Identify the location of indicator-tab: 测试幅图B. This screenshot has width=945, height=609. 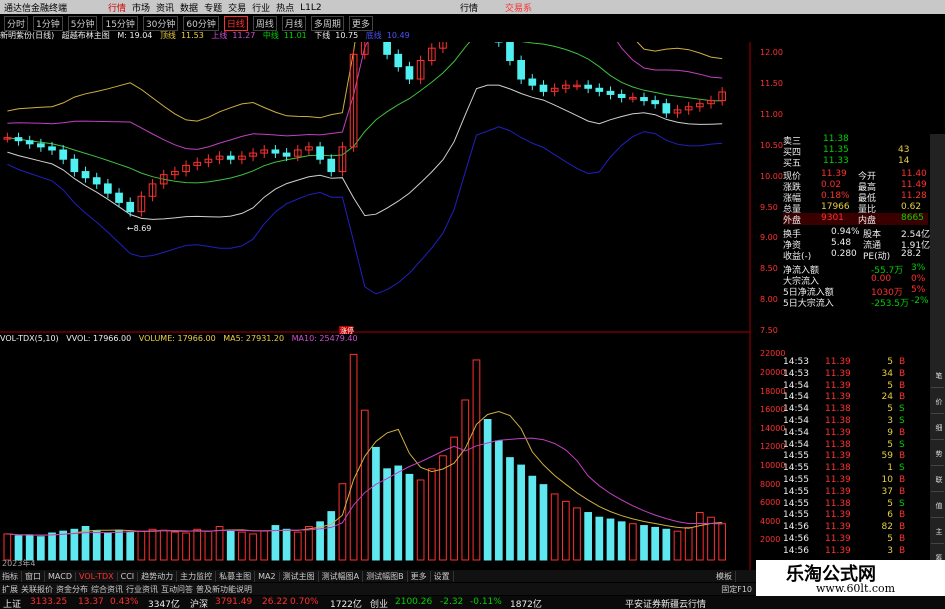
(387, 576).